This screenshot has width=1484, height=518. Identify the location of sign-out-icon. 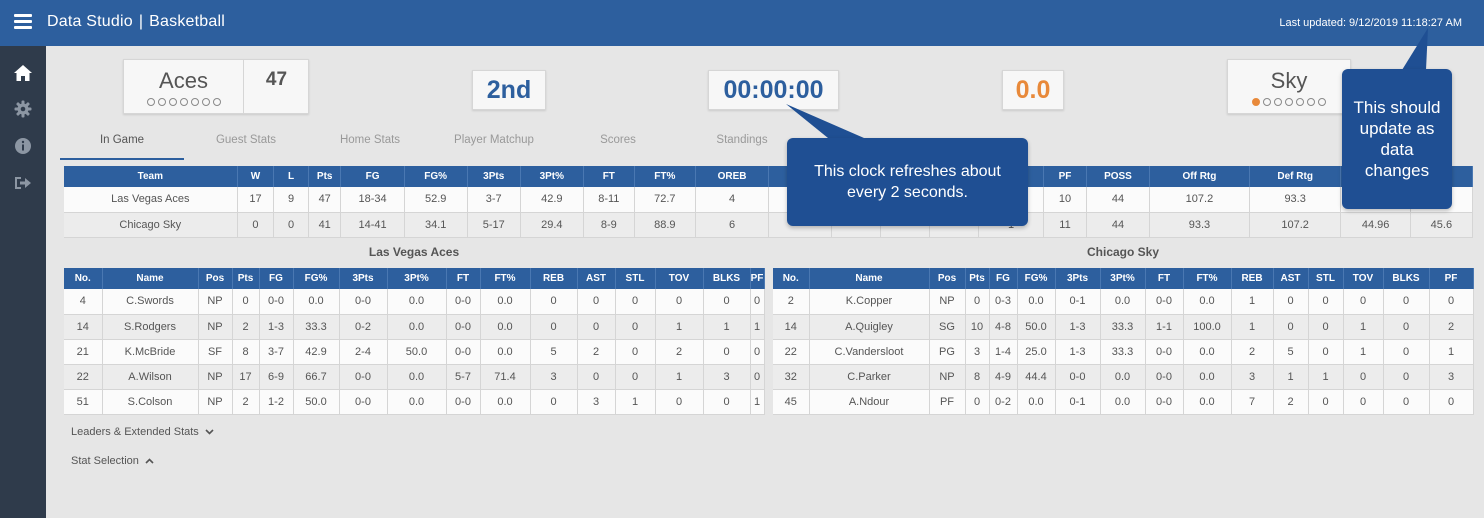
(23, 183).